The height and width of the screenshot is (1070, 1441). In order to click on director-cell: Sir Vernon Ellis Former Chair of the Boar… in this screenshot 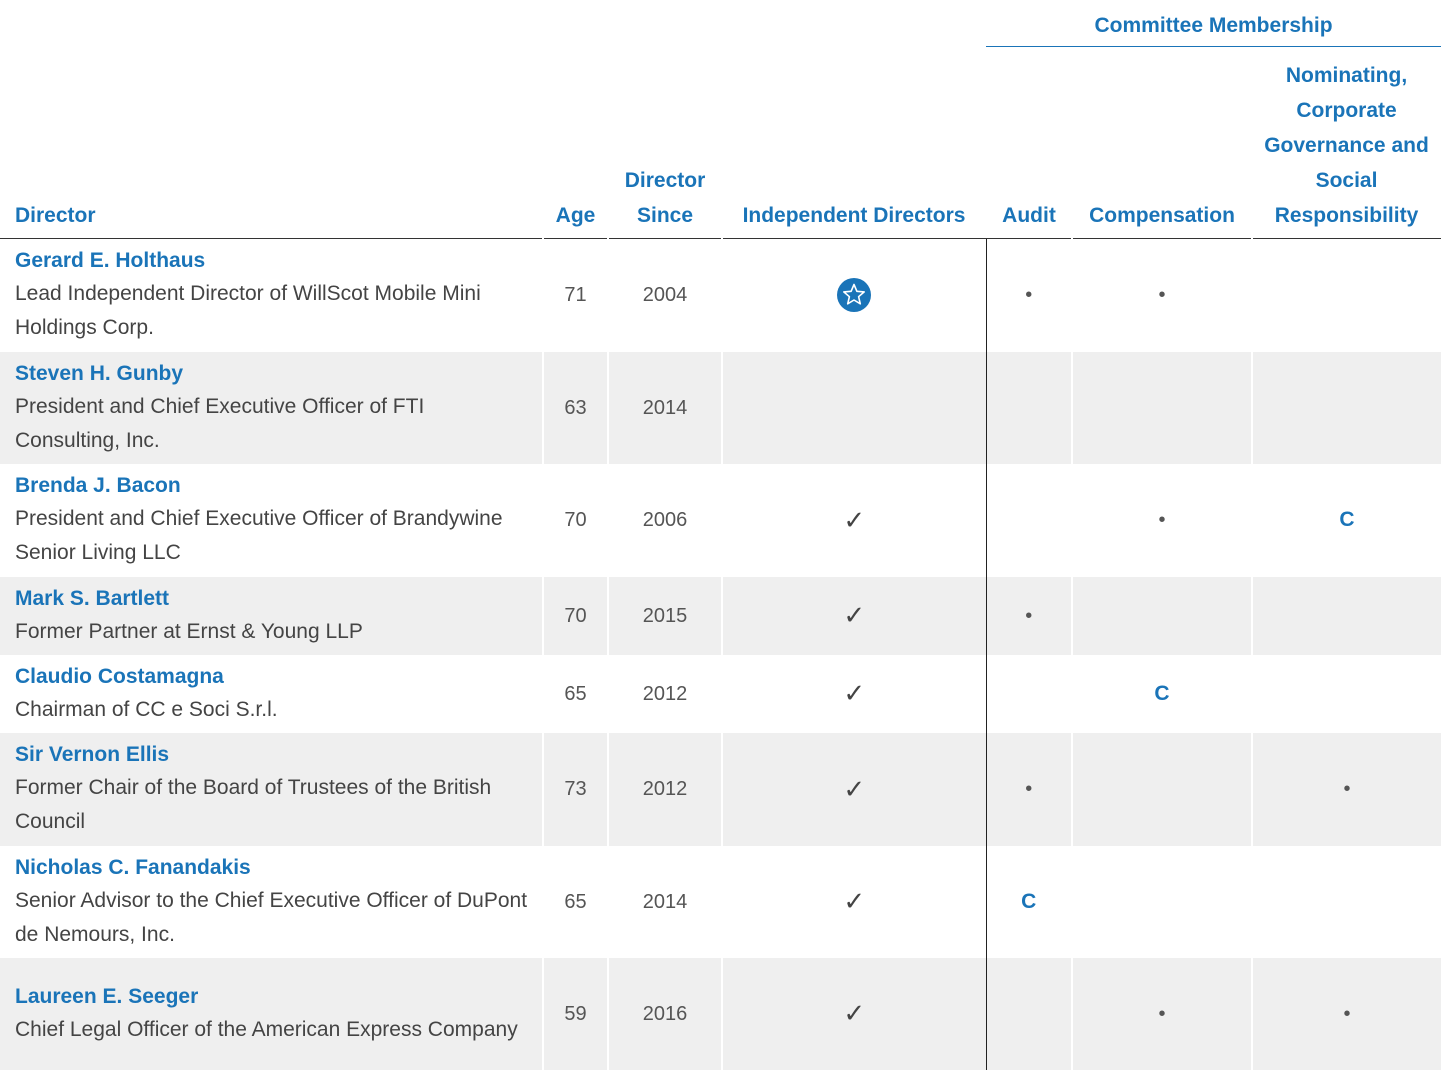, I will do `click(271, 789)`.